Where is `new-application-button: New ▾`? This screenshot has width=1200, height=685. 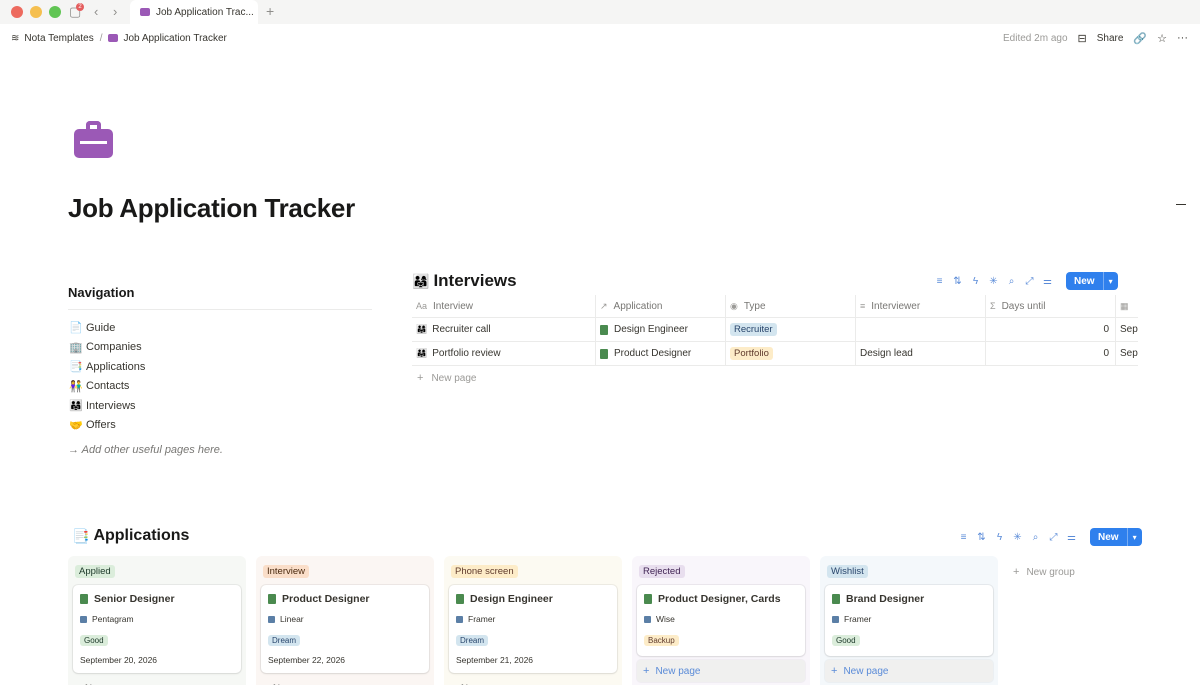
new-application-button: New ▾ is located at coordinates (1116, 537).